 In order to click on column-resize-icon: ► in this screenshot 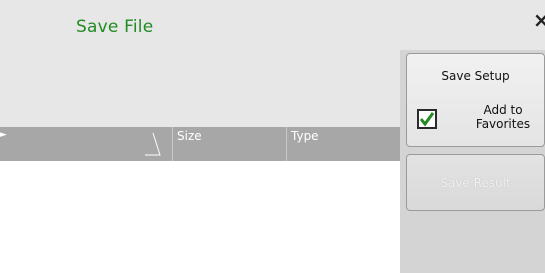, I will do `click(3, 135)`.